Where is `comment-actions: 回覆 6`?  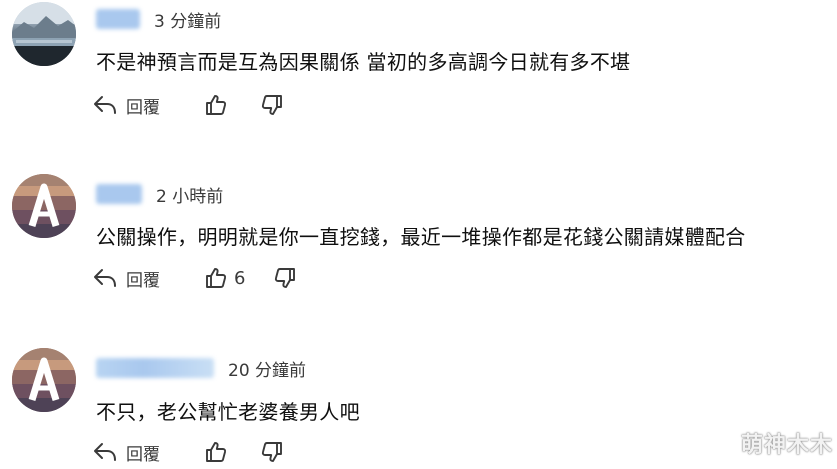 comment-actions: 回覆 6 is located at coordinates (194, 278).